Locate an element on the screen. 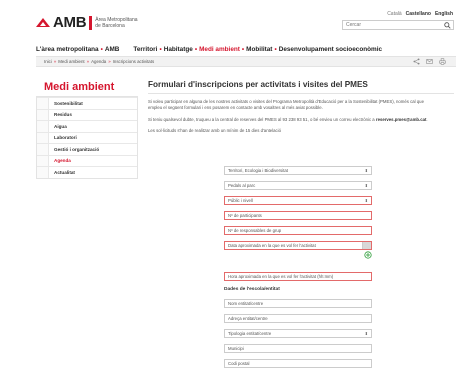 The width and height of the screenshot is (465, 371). sidebar-title: Medi ambient is located at coordinates (87, 88).